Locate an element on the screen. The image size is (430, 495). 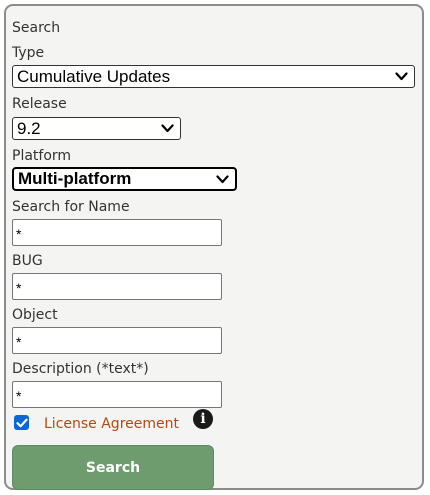
release-label: Release is located at coordinates (39, 104).